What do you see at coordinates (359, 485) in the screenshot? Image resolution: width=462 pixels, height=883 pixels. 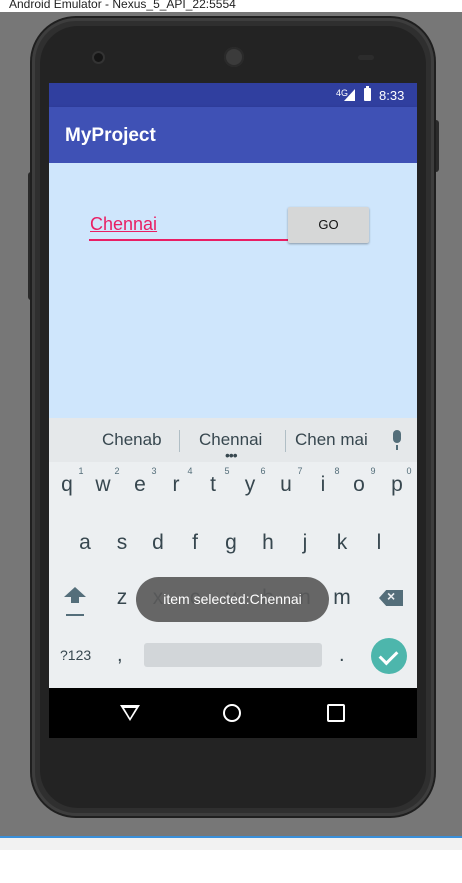 I see `key-o: o` at bounding box center [359, 485].